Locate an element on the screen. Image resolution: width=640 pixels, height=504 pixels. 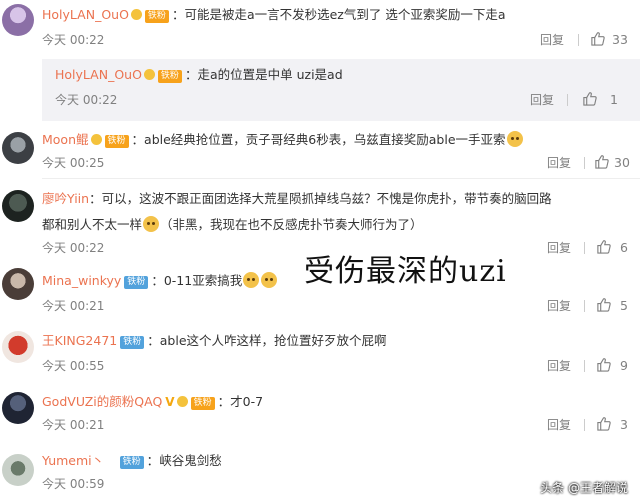
username: Moon鲲 is located at coordinates (65, 139).